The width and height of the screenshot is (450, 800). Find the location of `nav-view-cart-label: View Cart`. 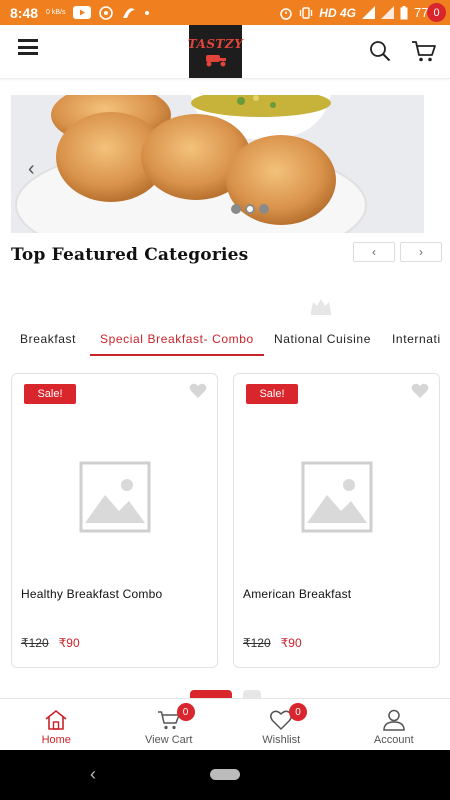

nav-view-cart-label: View Cart is located at coordinates (169, 740).